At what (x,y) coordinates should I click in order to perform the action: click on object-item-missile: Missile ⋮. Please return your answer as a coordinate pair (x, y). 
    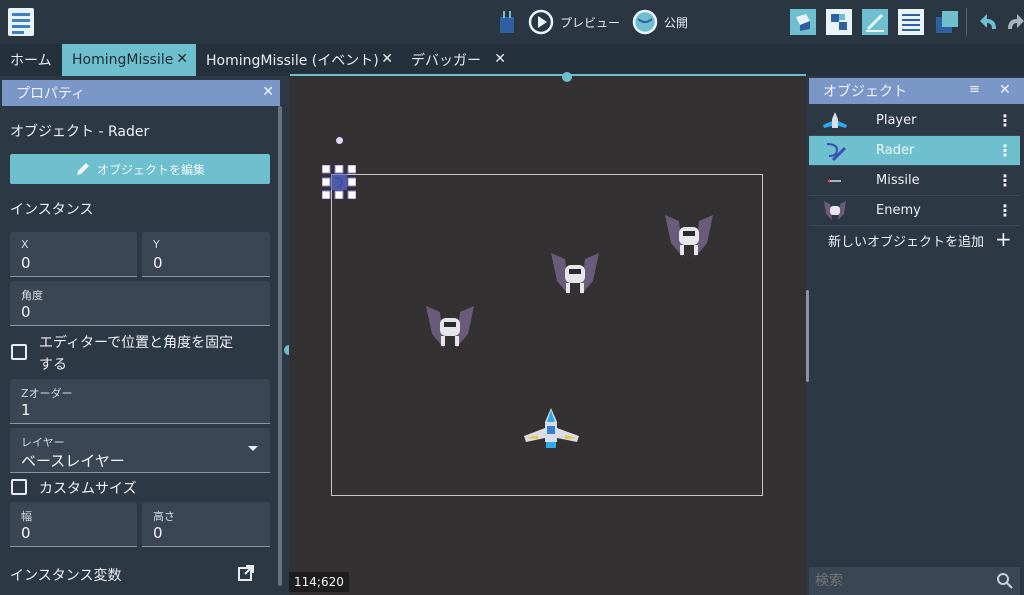
    Looking at the image, I should click on (914, 181).